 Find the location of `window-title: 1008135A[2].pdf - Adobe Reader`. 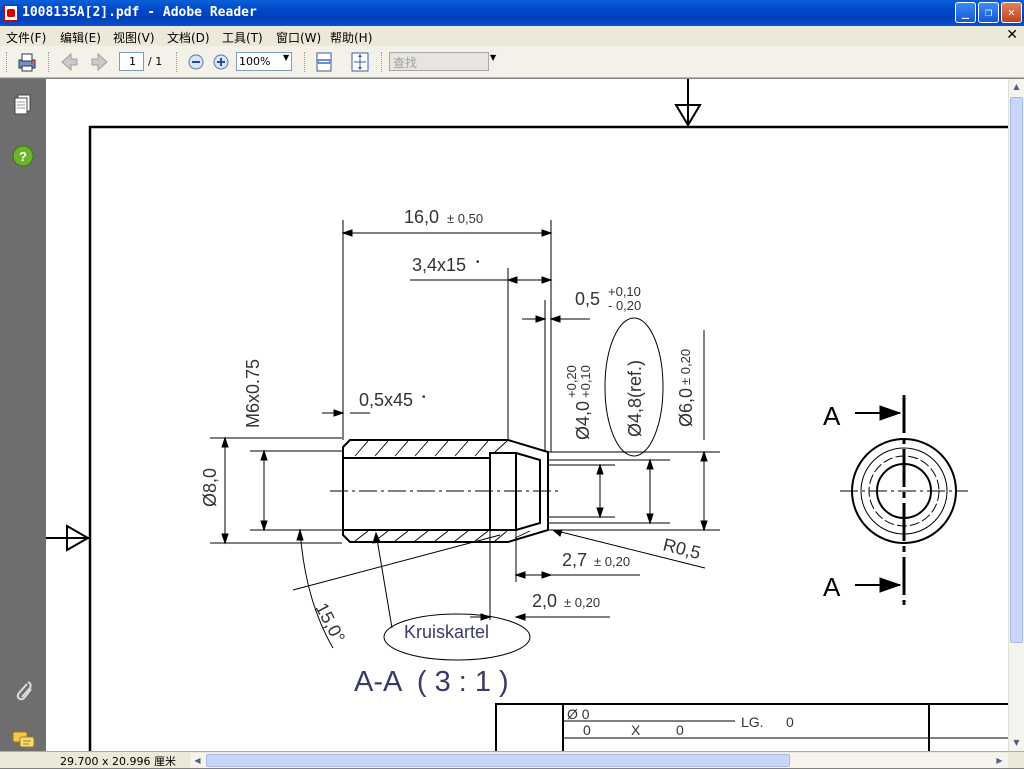

window-title: 1008135A[2].pdf - Adobe Reader is located at coordinates (139, 12).